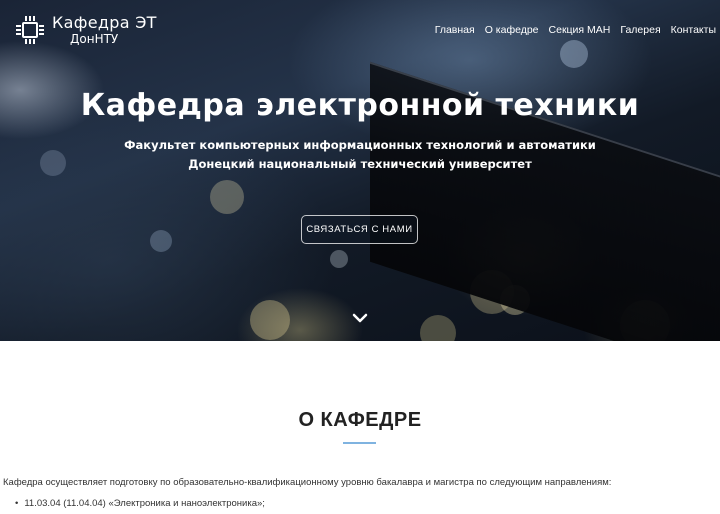 The image size is (720, 514). Describe the element at coordinates (359, 229) in the screenshot. I see `contact-us-button: СВЯЗАТЬСЯ С НАМИ` at that location.